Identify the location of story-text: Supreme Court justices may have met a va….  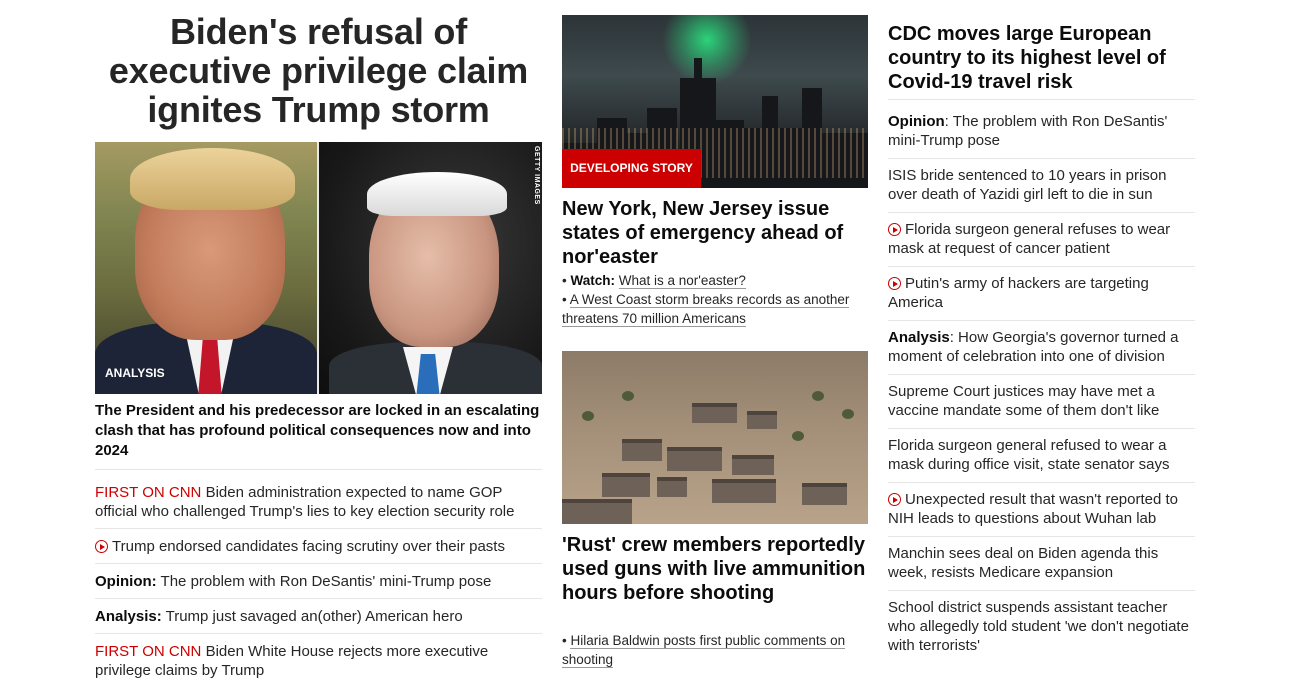
(1024, 401).